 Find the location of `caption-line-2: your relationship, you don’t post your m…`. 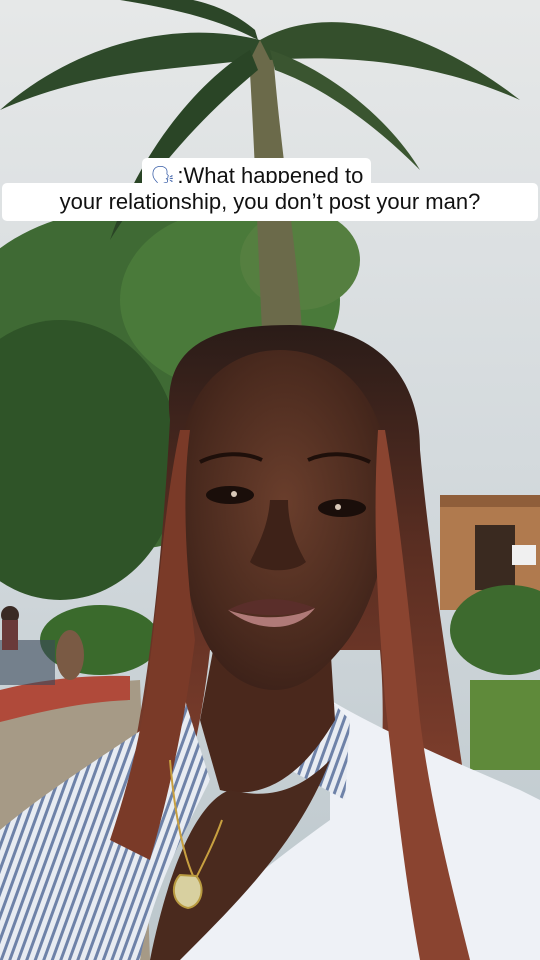

caption-line-2: your relationship, you don’t post your m… is located at coordinates (270, 202).